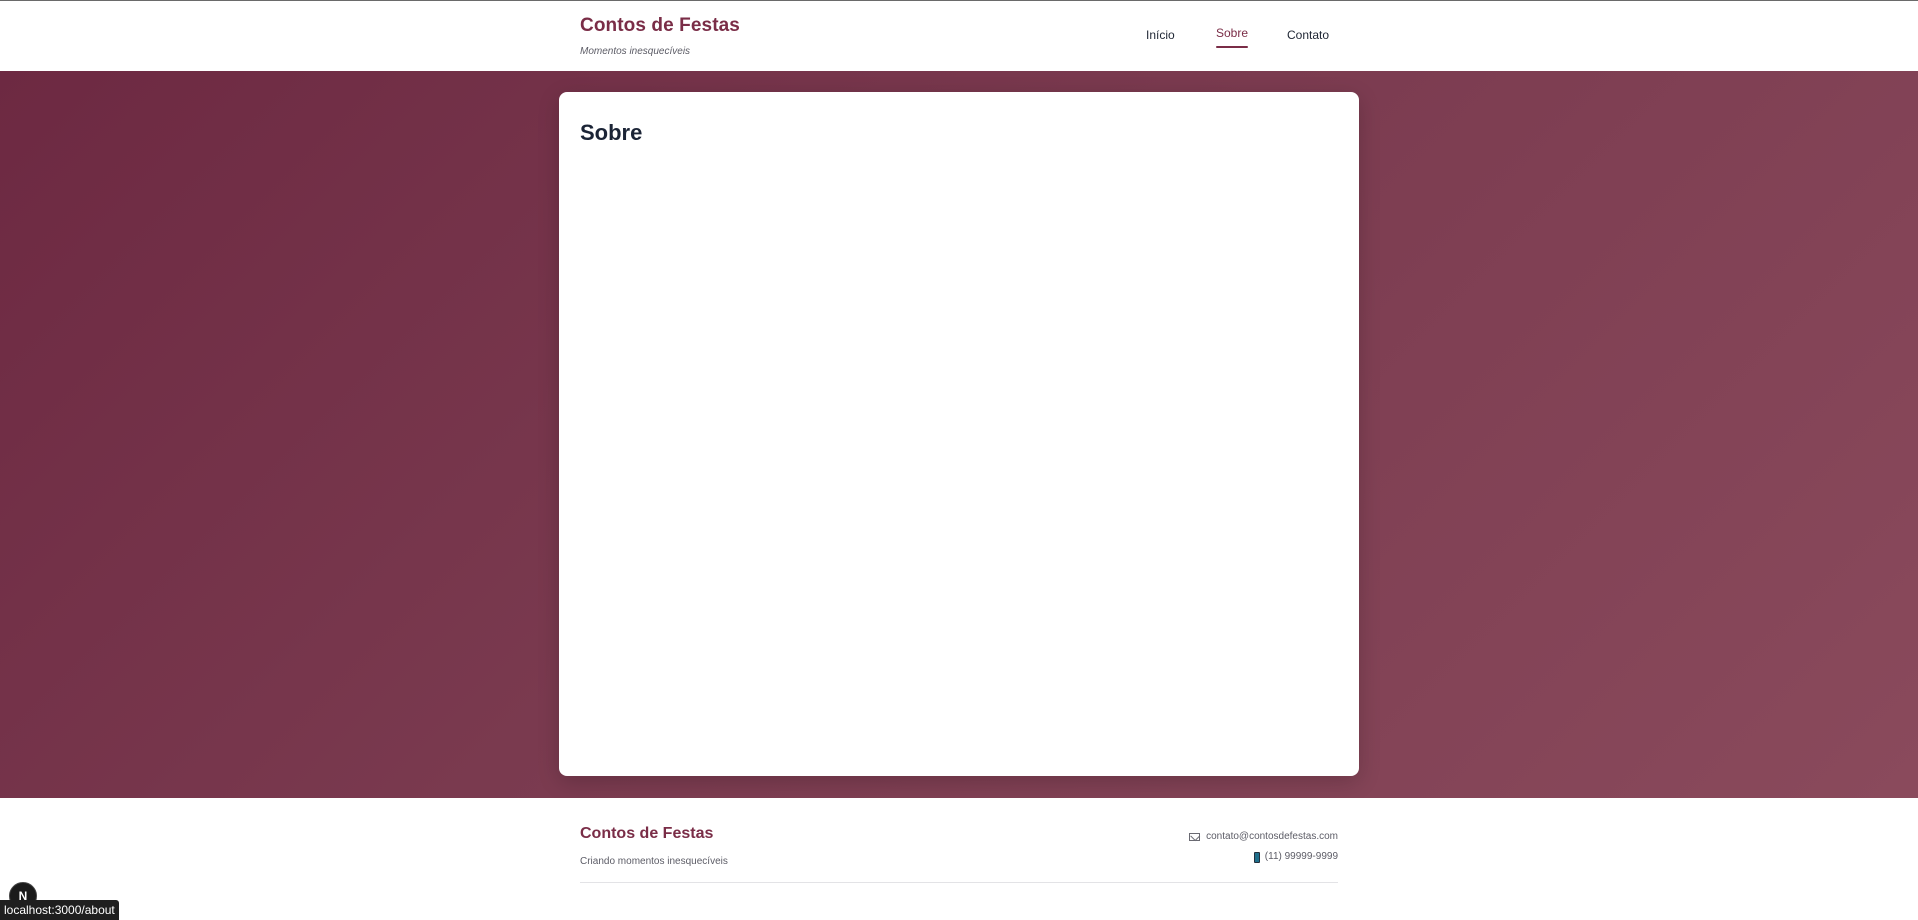 Image resolution: width=1918 pixels, height=920 pixels. I want to click on contact-phone: (11) 99999-9999, so click(1263, 857).